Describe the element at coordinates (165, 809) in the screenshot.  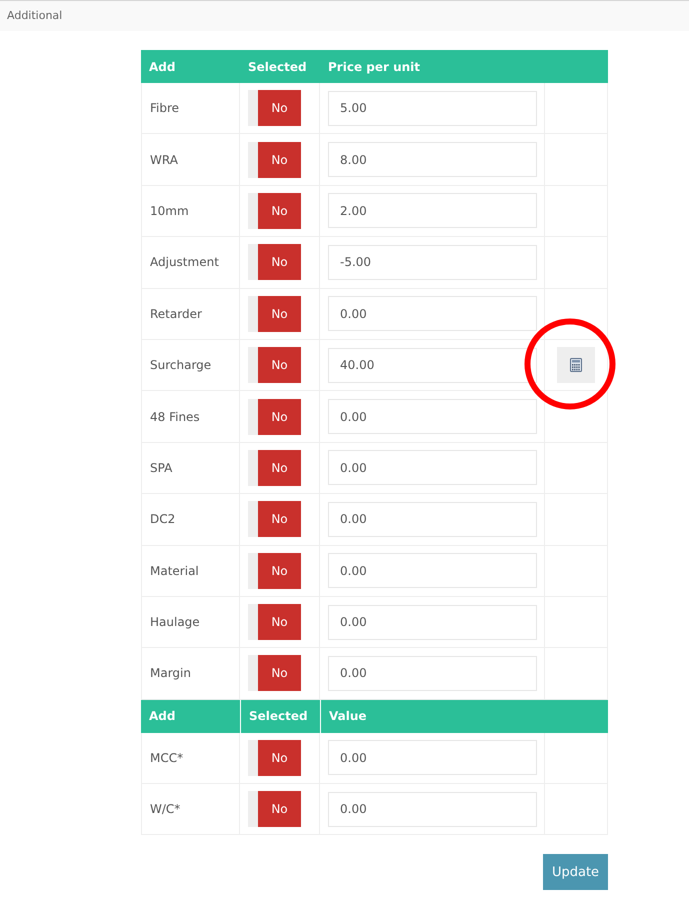
I see `row-label: W/C*` at that location.